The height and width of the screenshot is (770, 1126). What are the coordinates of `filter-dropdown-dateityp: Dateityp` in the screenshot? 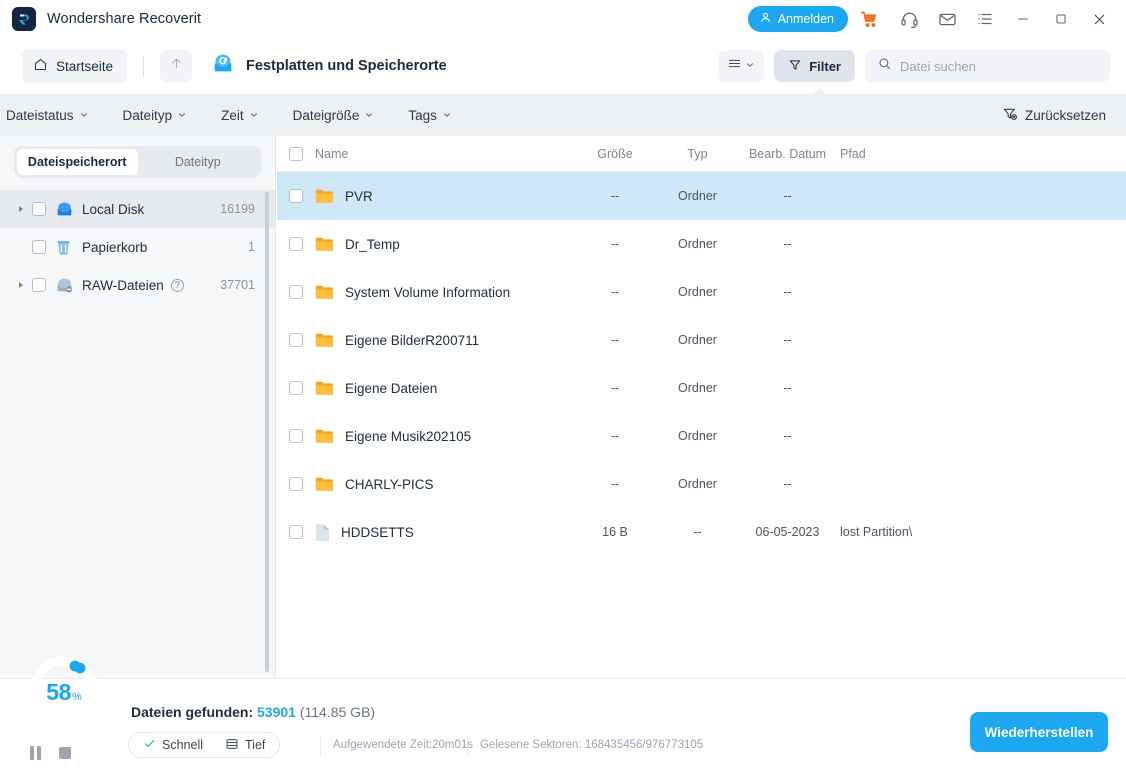 It's located at (155, 115).